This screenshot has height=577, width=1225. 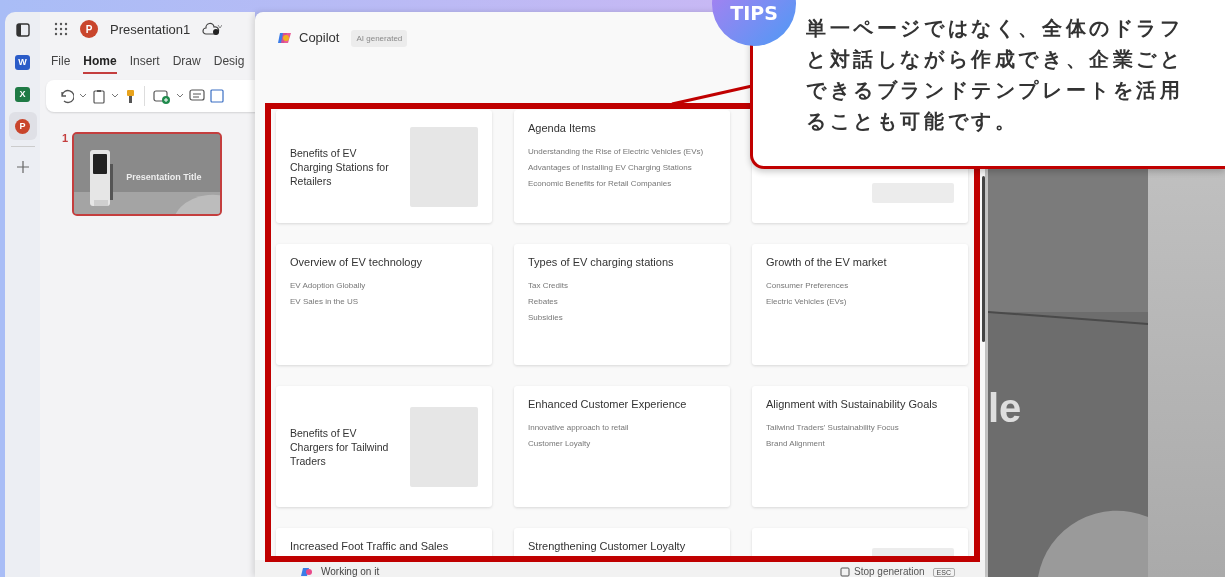 What do you see at coordinates (340, 446) in the screenshot?
I see `card-title: Benefits of EV Chargers for Tailwind Traders` at bounding box center [340, 446].